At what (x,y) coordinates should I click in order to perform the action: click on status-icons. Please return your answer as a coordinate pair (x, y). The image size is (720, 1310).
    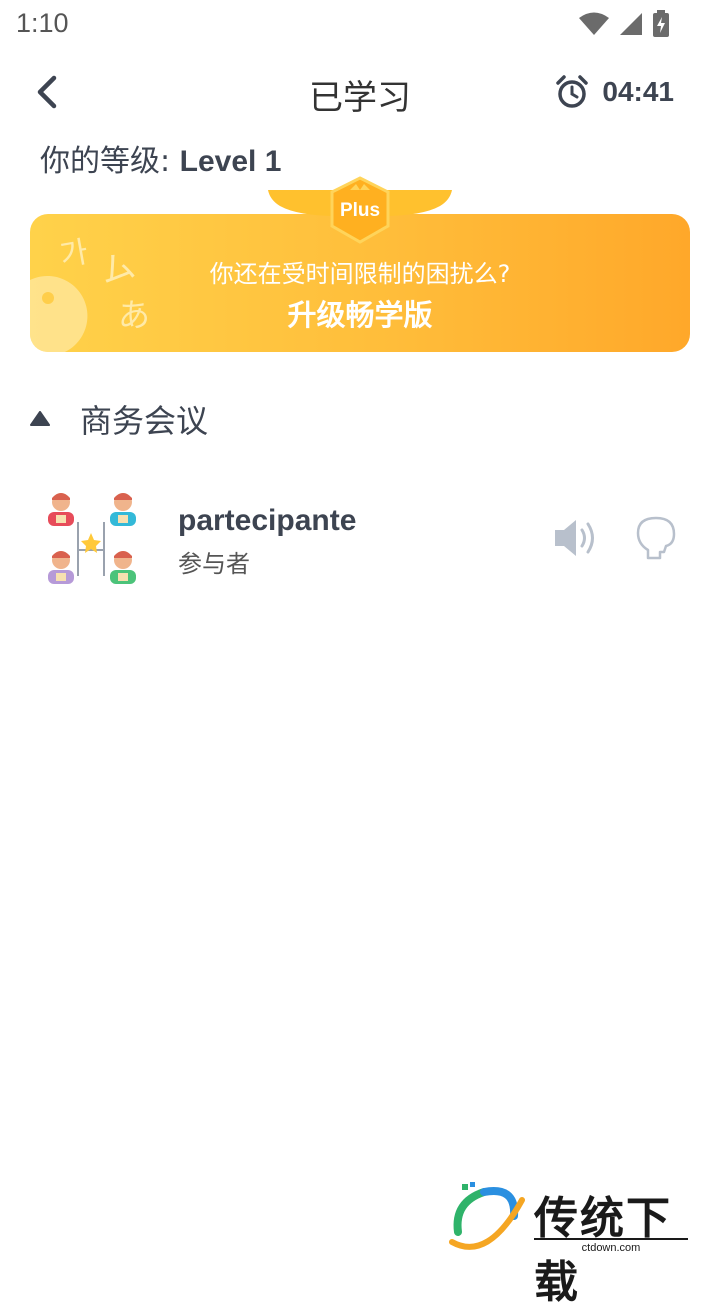
    Looking at the image, I should click on (624, 24).